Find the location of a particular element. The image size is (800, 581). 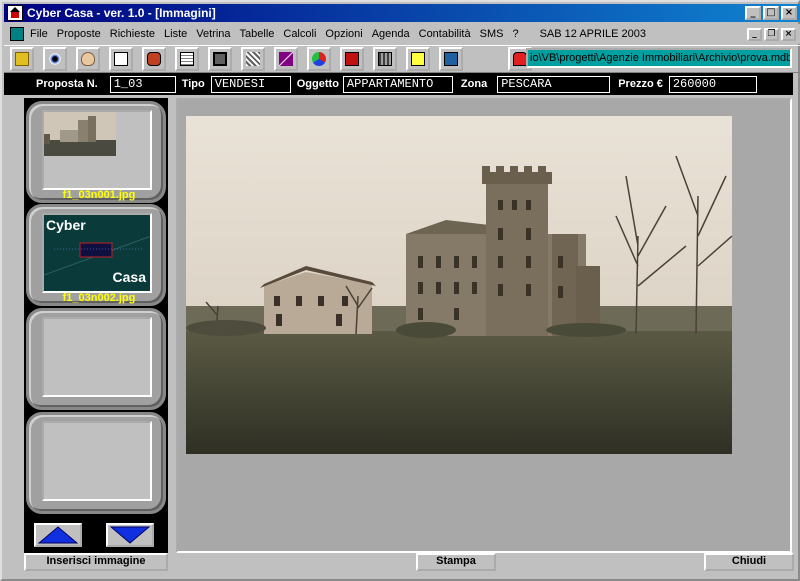

grid-icon is located at coordinates (253, 59).